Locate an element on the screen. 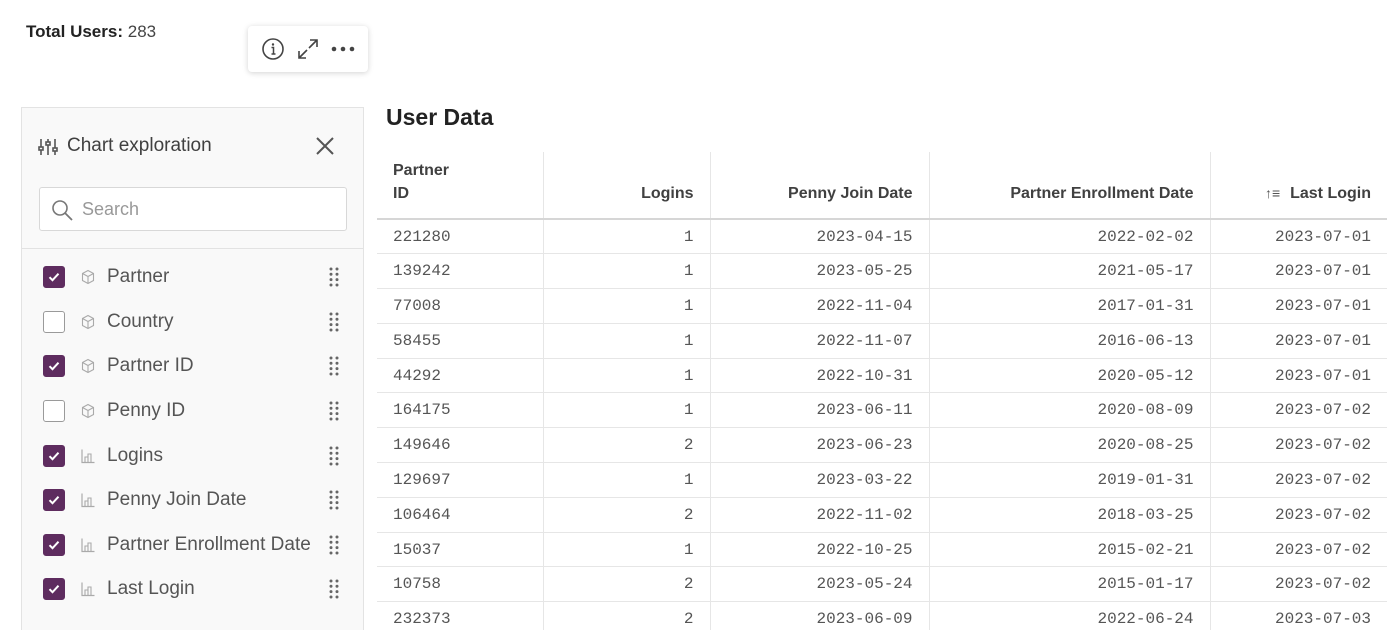 This screenshot has width=1400, height=630. table-cell: 2023-06-09 is located at coordinates (819, 615).